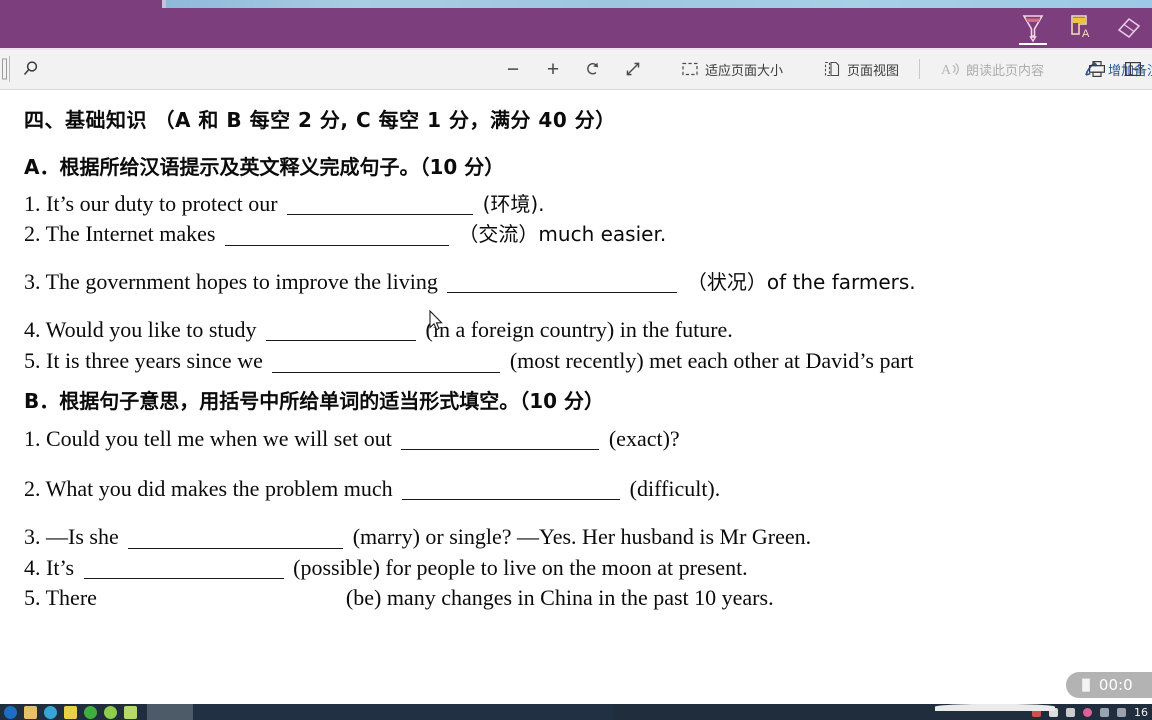 This screenshot has width=1152, height=720. What do you see at coordinates (588, 203) in the screenshot?
I see `question-row: 1. It’s our duty to protect our (环境).` at bounding box center [588, 203].